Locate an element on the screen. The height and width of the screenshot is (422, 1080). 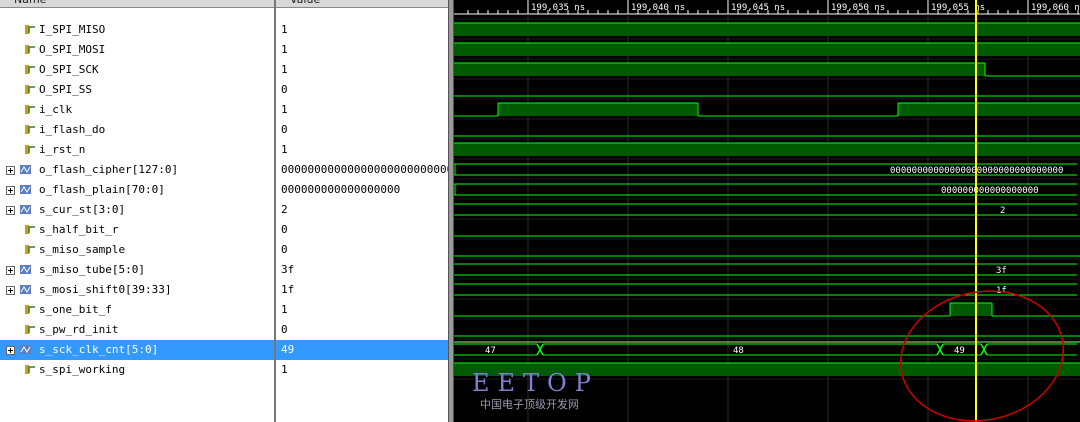
wave-label-miso-tube: 3f is located at coordinates (1001, 271).